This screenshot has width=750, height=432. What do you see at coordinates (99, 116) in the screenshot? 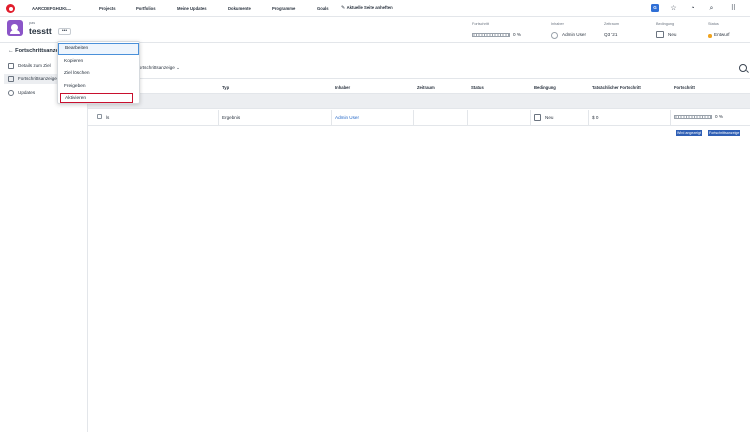
I see `row-checkbox` at bounding box center [99, 116].